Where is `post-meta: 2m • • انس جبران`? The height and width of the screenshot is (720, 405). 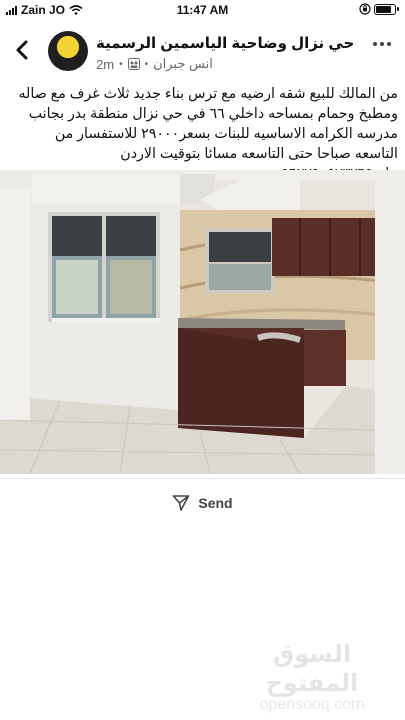
post-meta: 2m • • انس جبران is located at coordinates (154, 64).